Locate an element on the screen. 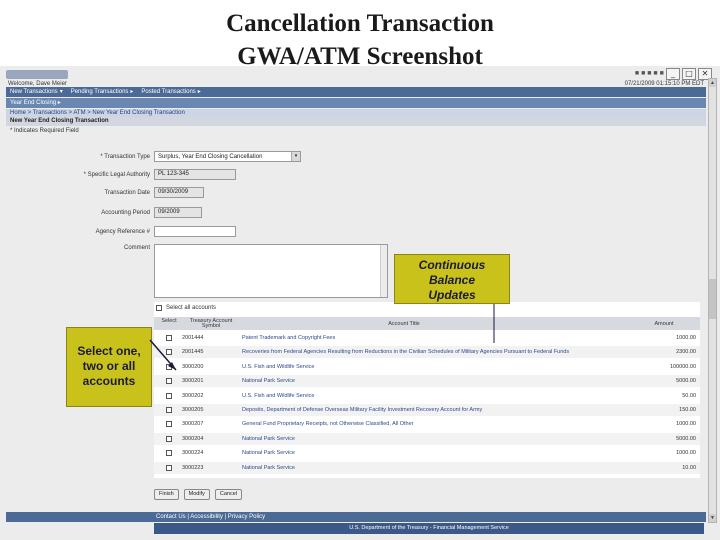 Image resolution: width=720 pixels, height=540 pixels. callout-line: Select one, is located at coordinates (109, 351).